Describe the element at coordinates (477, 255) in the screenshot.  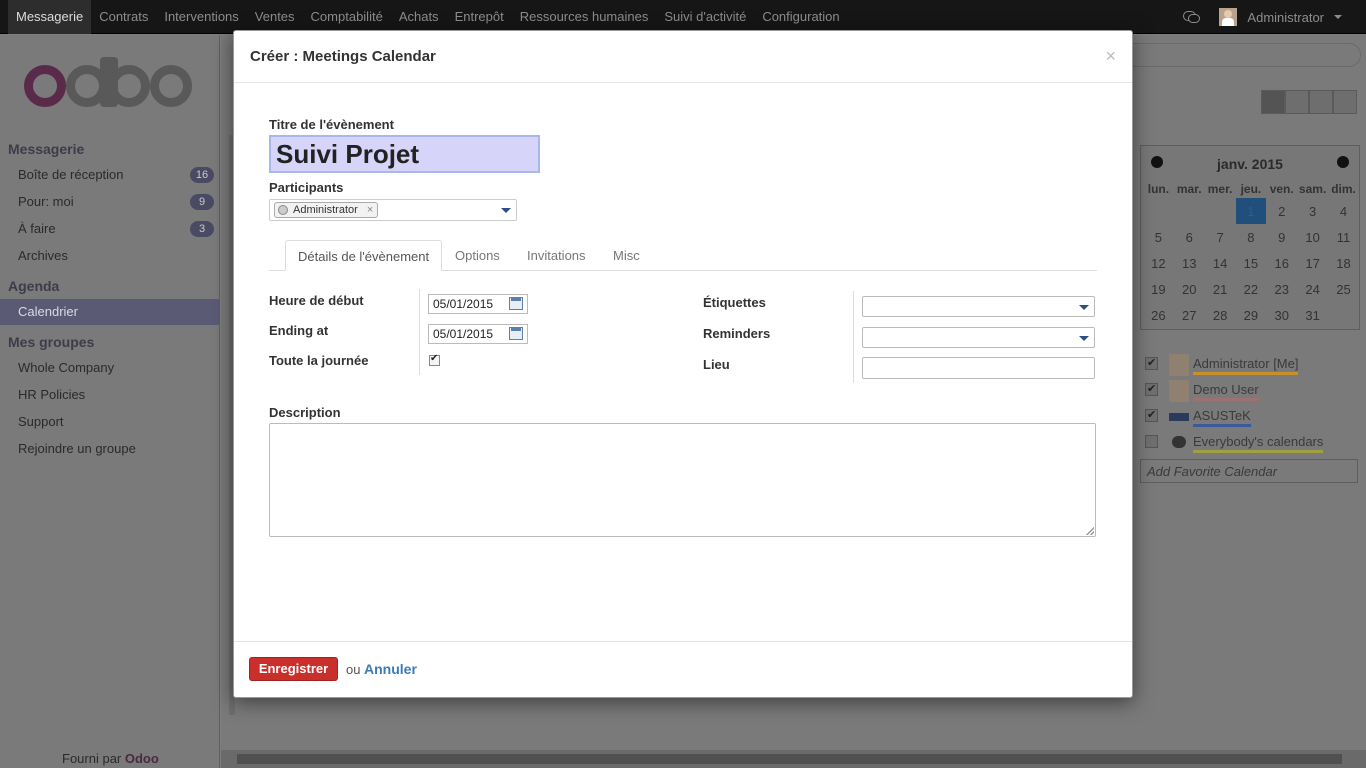
I see `tab-options: Options` at that location.